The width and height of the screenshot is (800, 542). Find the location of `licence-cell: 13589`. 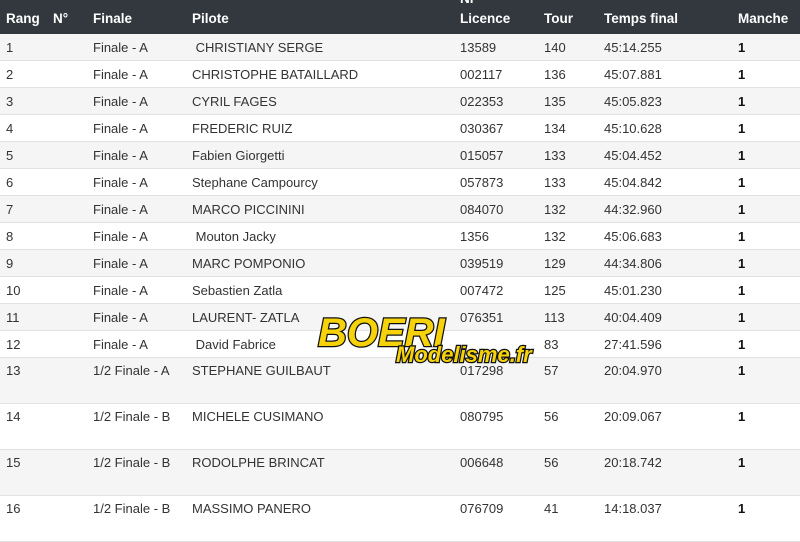

licence-cell: 13589 is located at coordinates (478, 47).